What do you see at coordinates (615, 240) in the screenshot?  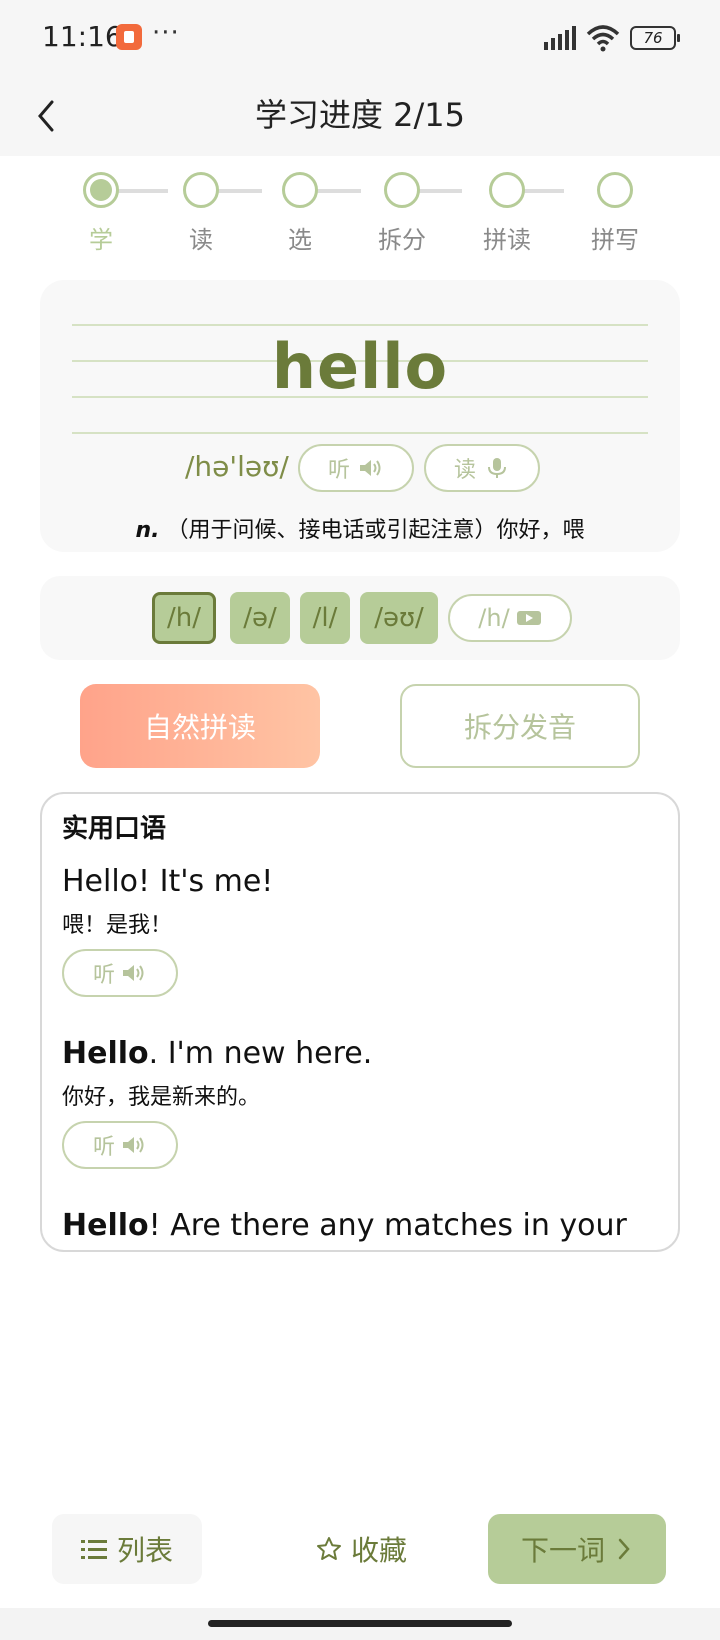 I see `step-label: 拼写` at bounding box center [615, 240].